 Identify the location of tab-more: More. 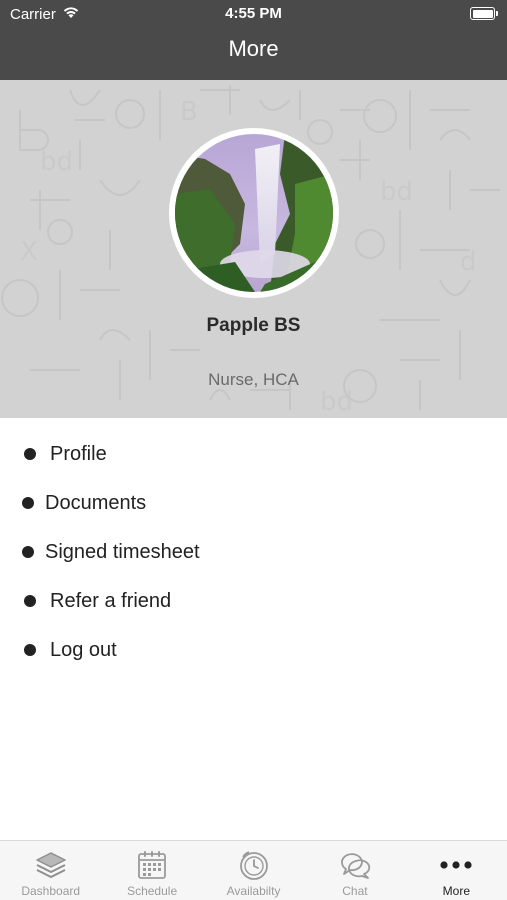
(456, 870).